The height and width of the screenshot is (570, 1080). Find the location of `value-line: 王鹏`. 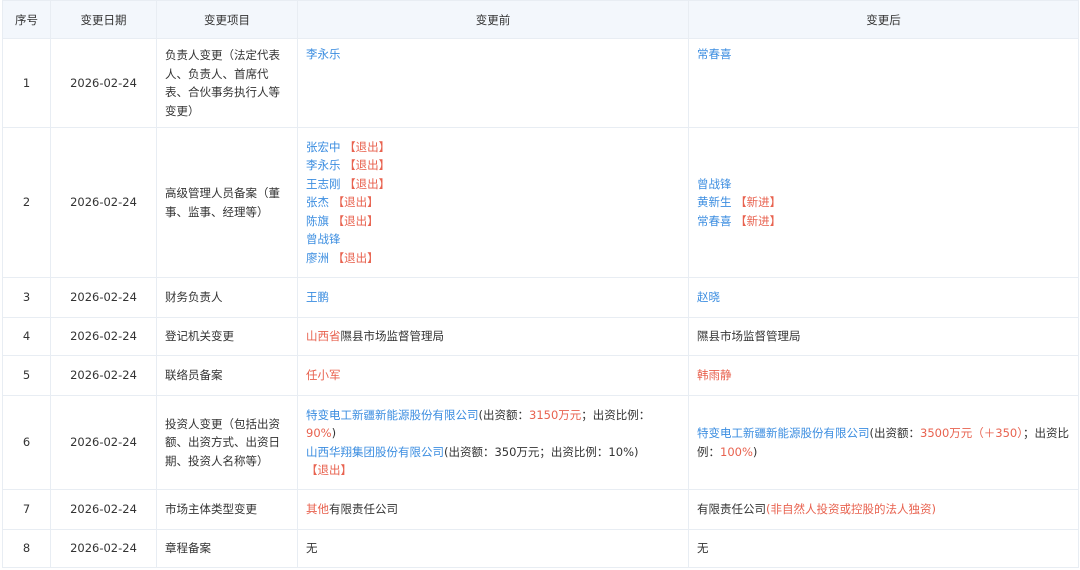

value-line: 王鹏 is located at coordinates (493, 297).